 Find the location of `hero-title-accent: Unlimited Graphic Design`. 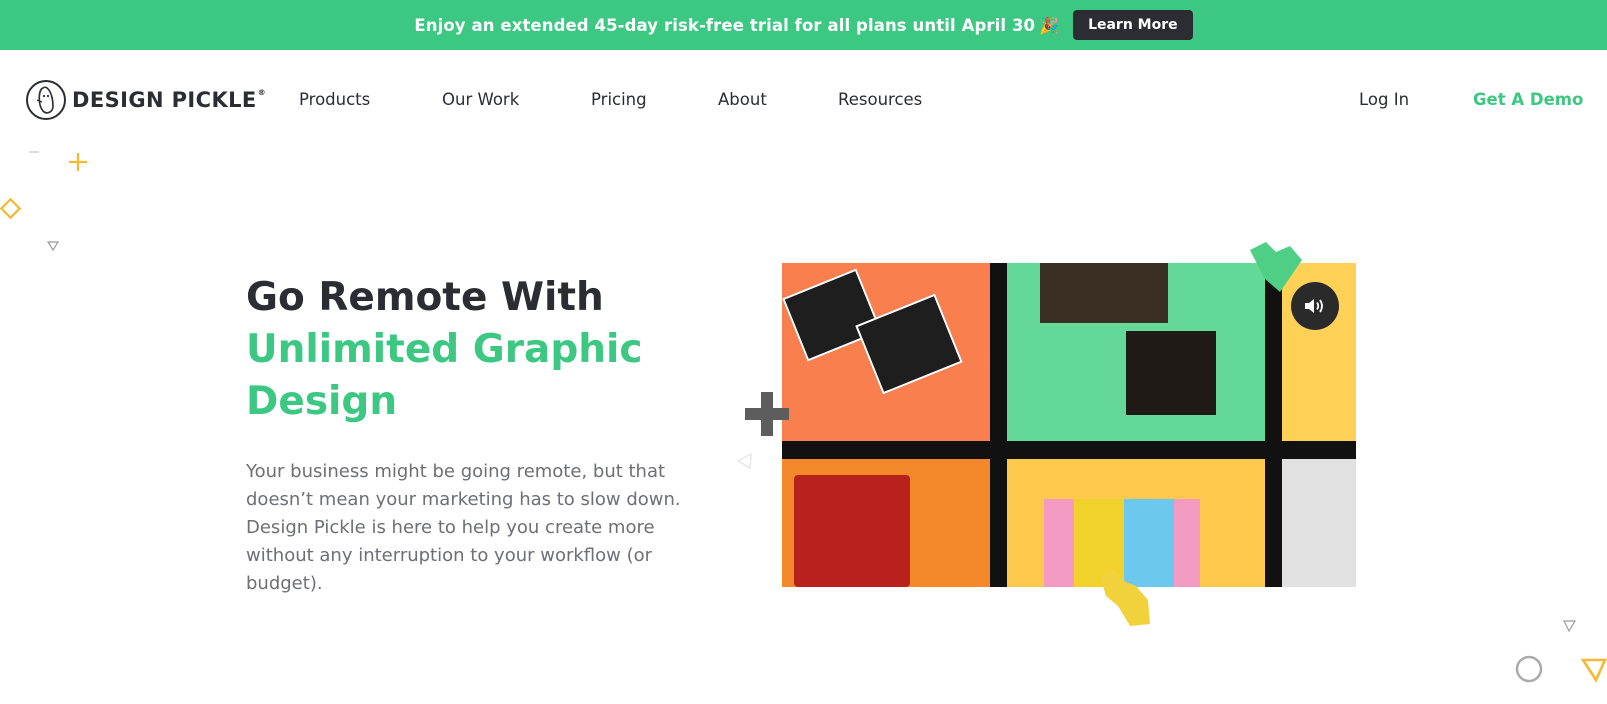

hero-title-accent: Unlimited Graphic Design is located at coordinates (444, 375).